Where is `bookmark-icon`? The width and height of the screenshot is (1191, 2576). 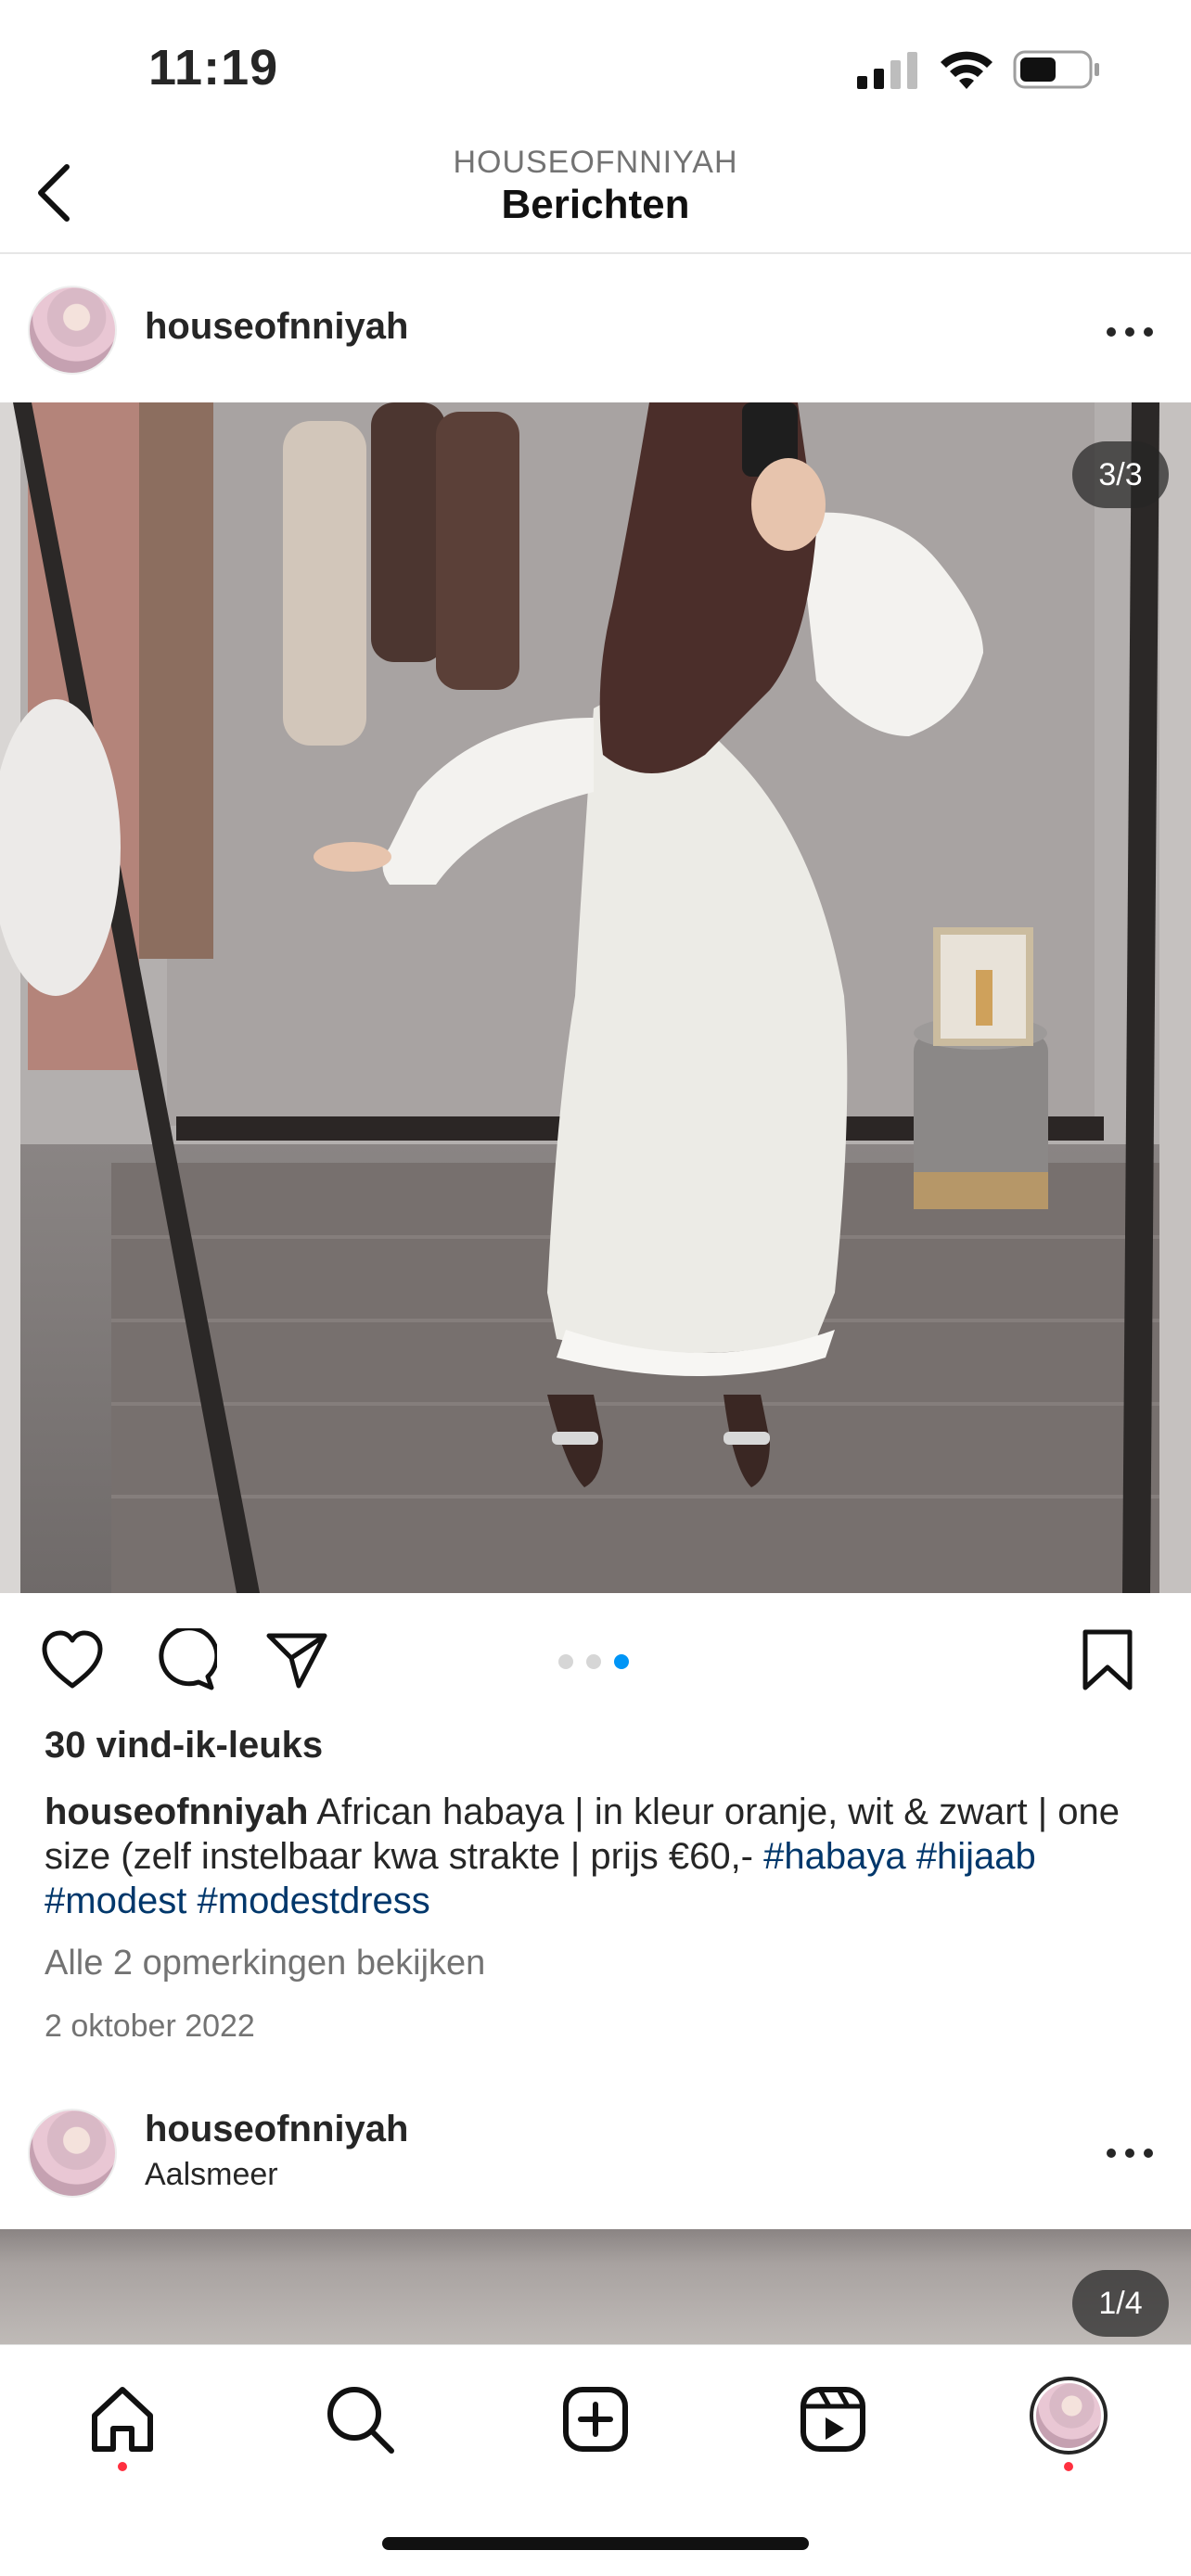
bookmark-icon is located at coordinates (1107, 1659).